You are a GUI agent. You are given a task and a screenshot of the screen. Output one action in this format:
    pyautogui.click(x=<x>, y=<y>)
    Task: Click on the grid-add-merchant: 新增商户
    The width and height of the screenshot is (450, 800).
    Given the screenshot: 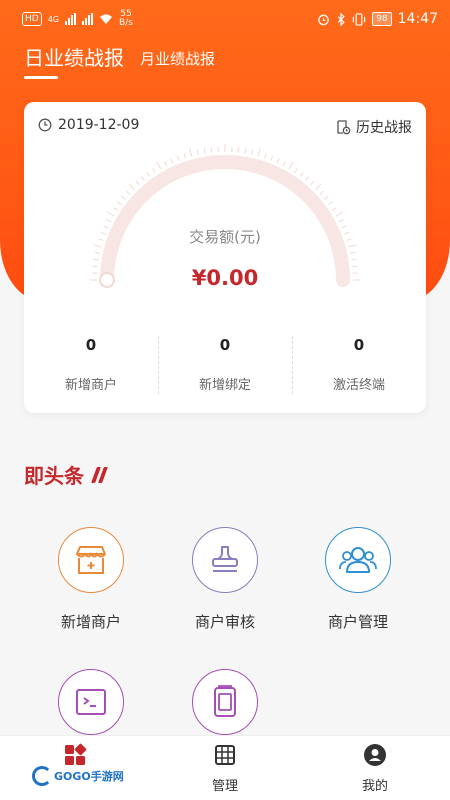 What is the action you would take?
    pyautogui.click(x=91, y=579)
    